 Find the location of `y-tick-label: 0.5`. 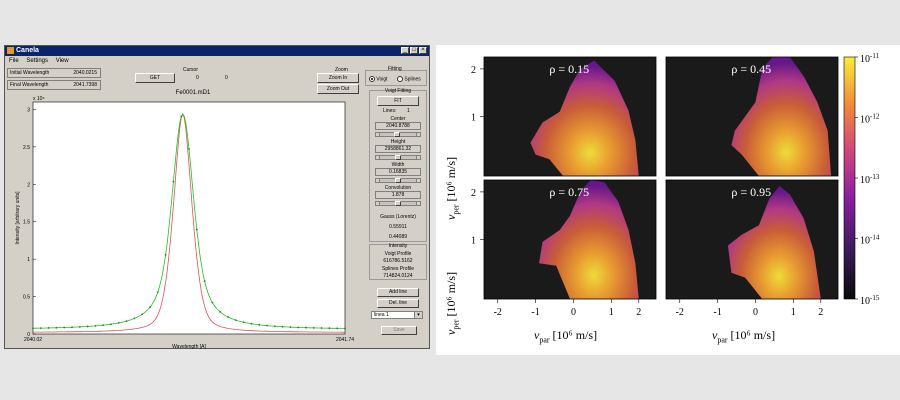

y-tick-label: 0.5 is located at coordinates (26, 298).